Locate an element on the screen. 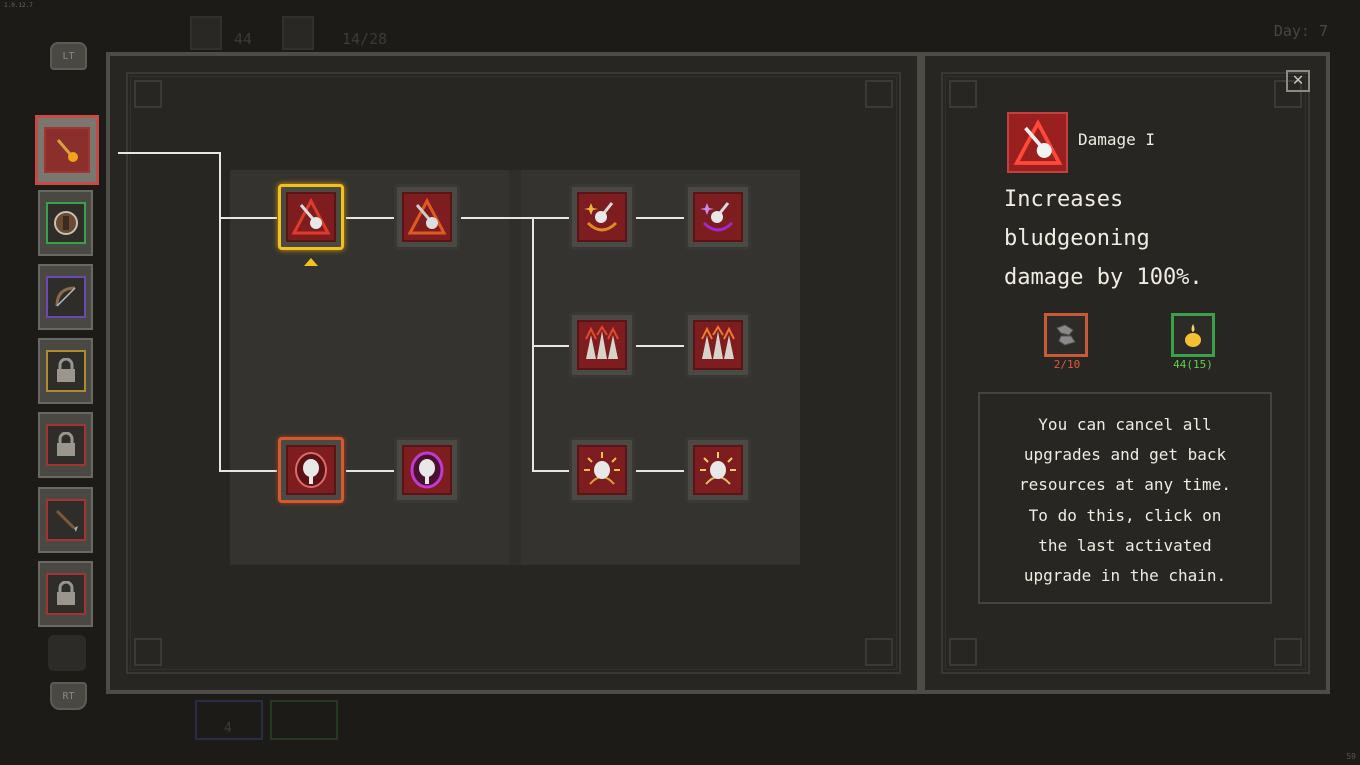 The height and width of the screenshot is (765, 1360). tab-bow is located at coordinates (65, 297).